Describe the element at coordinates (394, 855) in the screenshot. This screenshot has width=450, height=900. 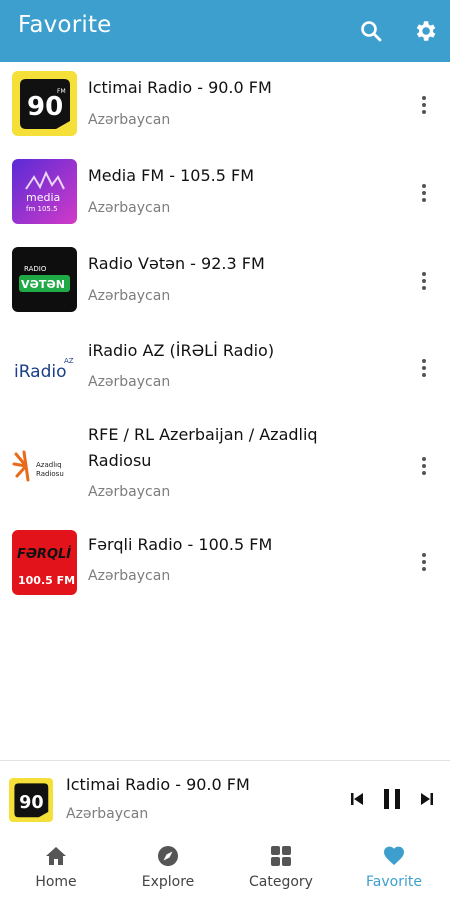
I see `heart-icon` at that location.